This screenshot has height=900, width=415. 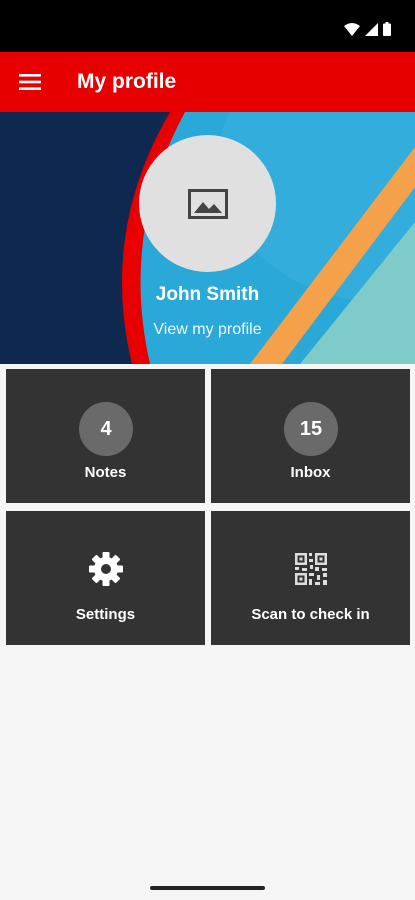 I want to click on user-name: John Smith, so click(x=207, y=294).